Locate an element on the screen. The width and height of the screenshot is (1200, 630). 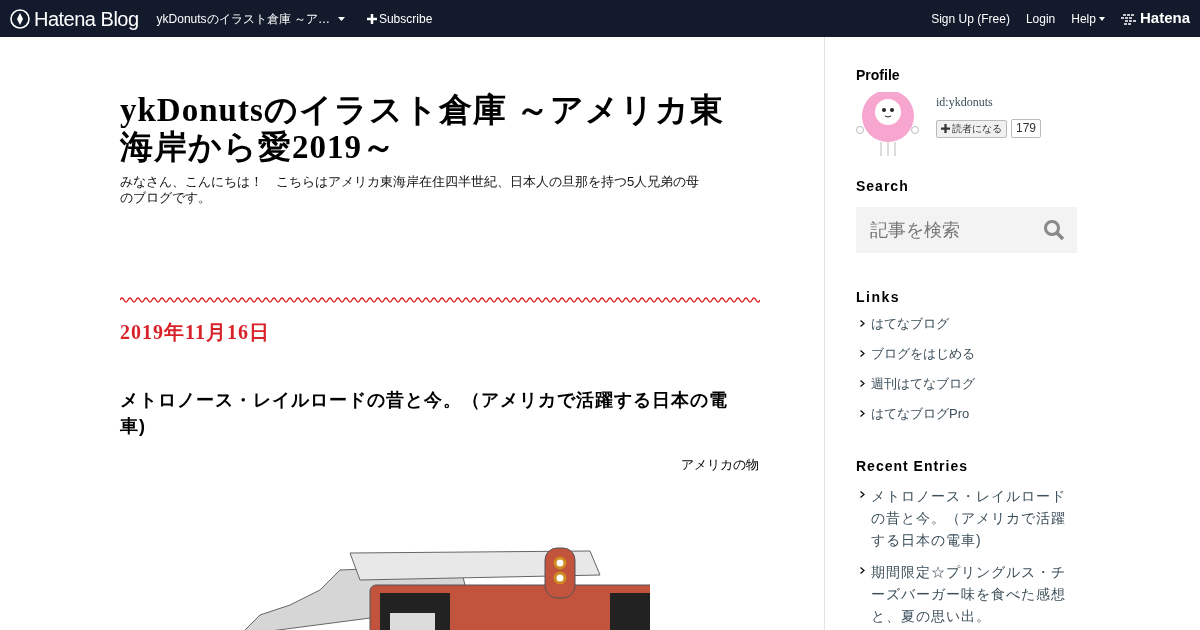
nav-link: Login is located at coordinates (1040, 18).